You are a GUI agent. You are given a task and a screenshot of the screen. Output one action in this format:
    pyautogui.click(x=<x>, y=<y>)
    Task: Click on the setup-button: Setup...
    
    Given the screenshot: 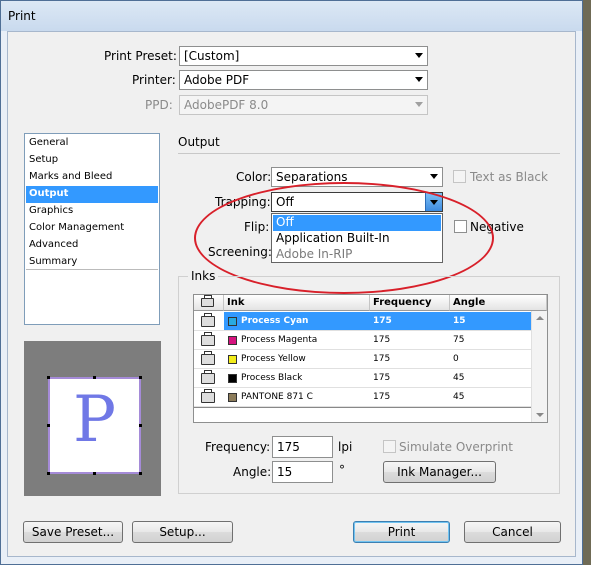 What is the action you would take?
    pyautogui.click(x=182, y=532)
    